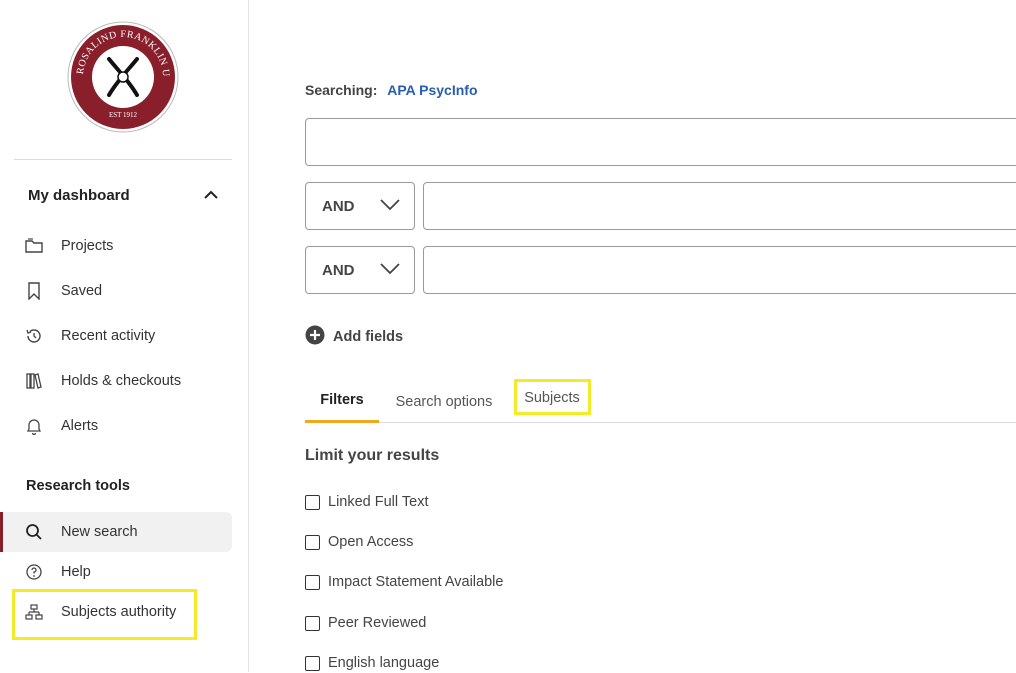  Describe the element at coordinates (79, 195) in the screenshot. I see `my-dashboard-label: My dashboard` at that location.